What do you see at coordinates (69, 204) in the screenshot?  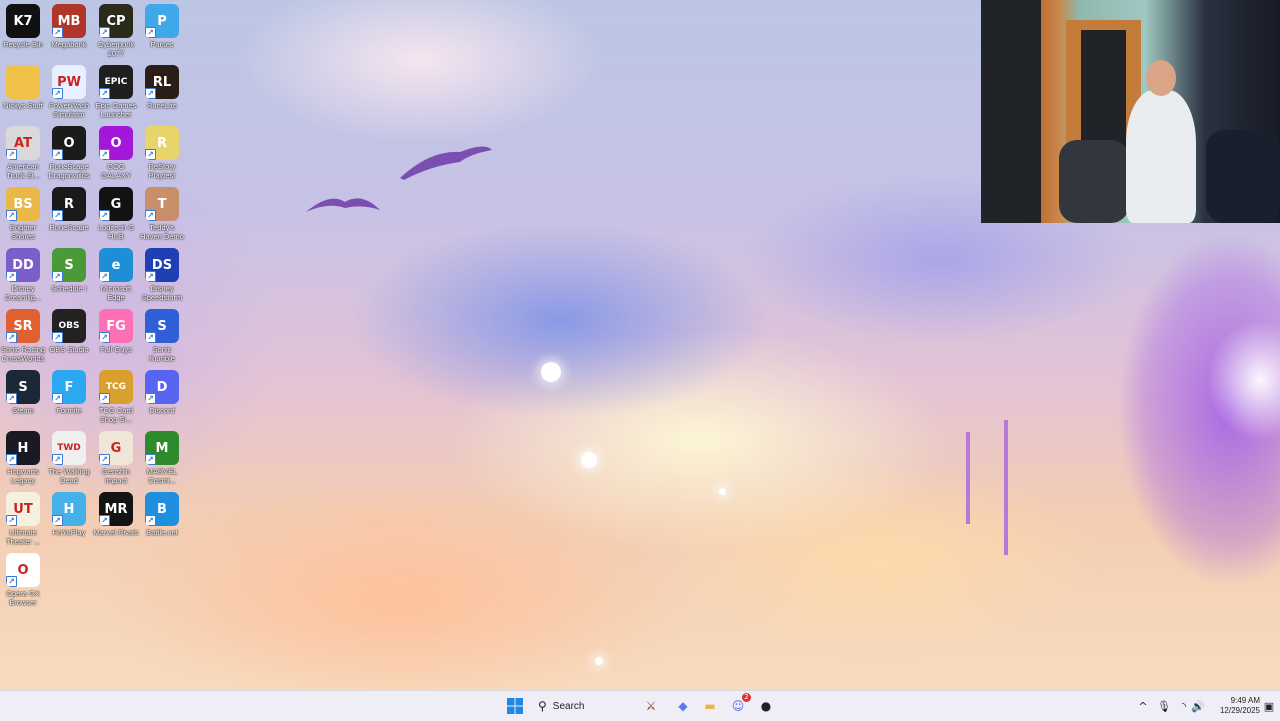 I see `runescape-icon: R ↗` at bounding box center [69, 204].